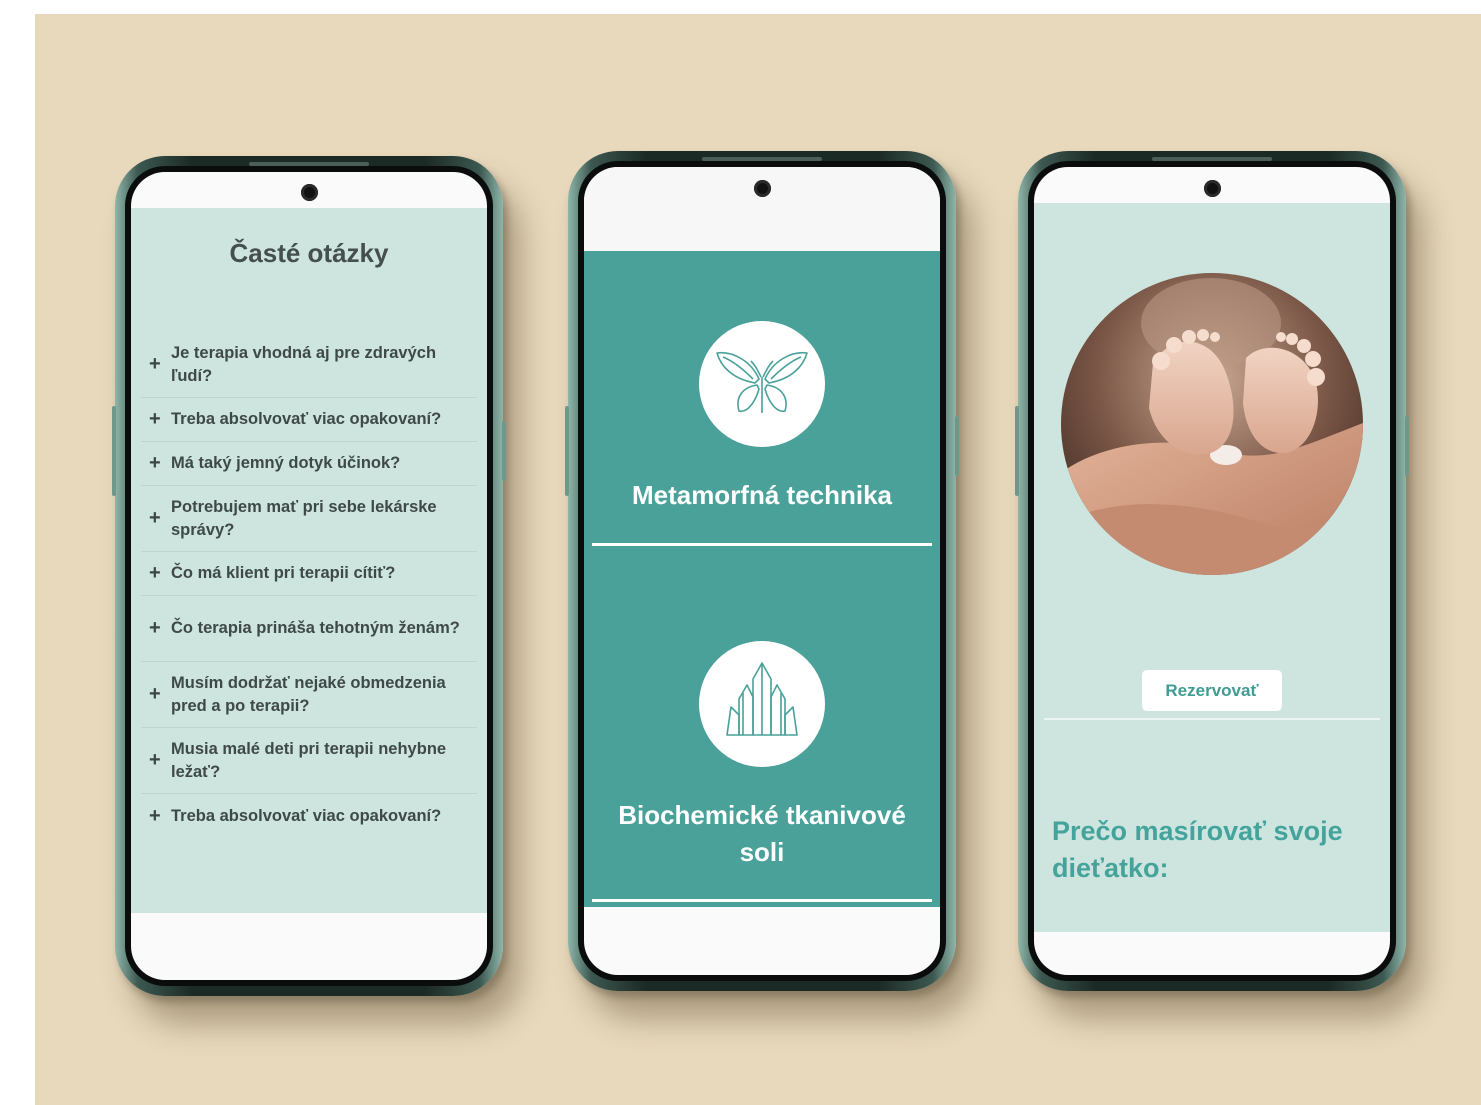 This screenshot has height=1105, width=1481. I want to click on faq-item: + Čo terapia prináša tehotným ženám?, so click(309, 629).